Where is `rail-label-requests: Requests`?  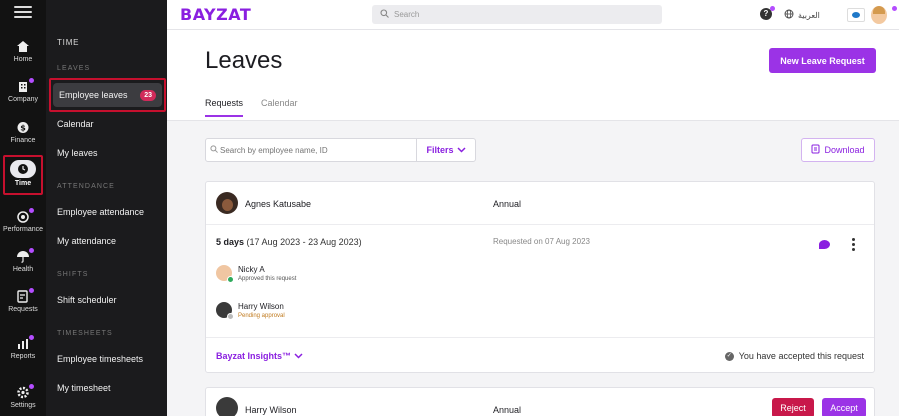 rail-label-requests: Requests is located at coordinates (23, 309).